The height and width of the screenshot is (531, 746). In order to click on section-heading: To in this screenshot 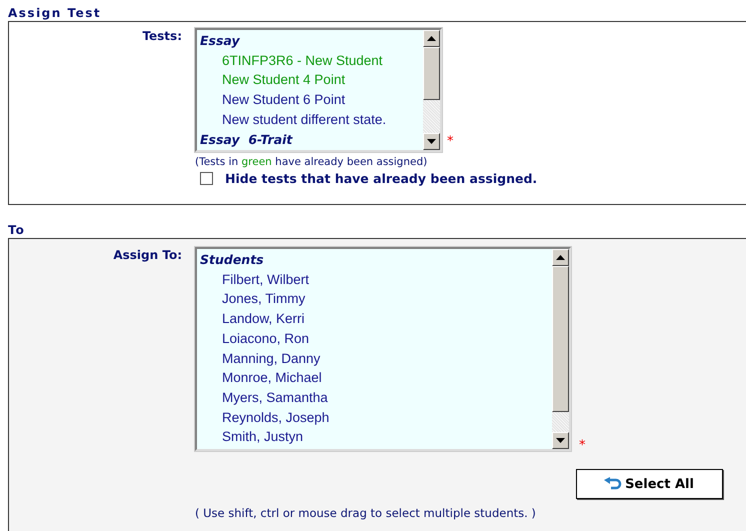, I will do `click(16, 230)`.